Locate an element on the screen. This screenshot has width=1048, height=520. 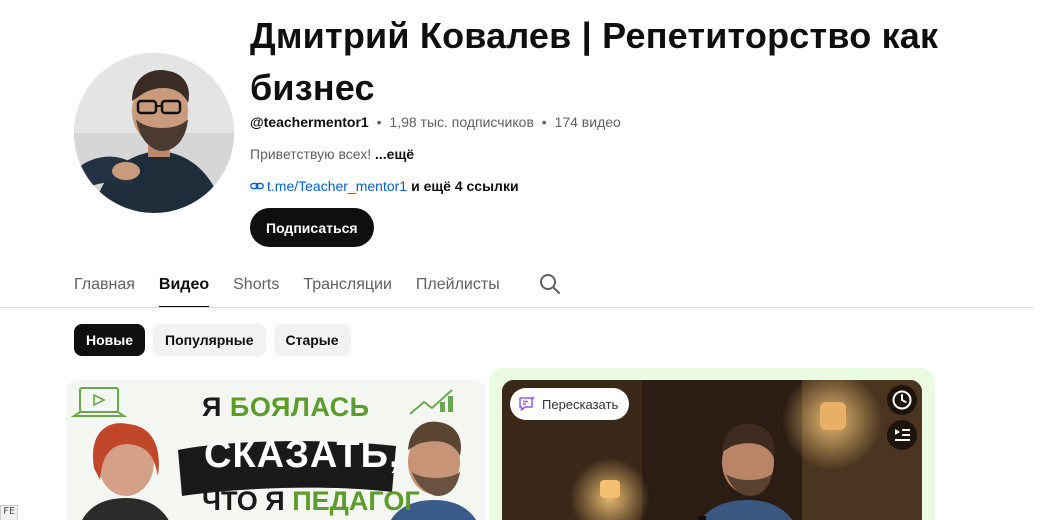
thumb-text-line-3: ЧТО Я ПЕДАГОГ is located at coordinates (311, 501).